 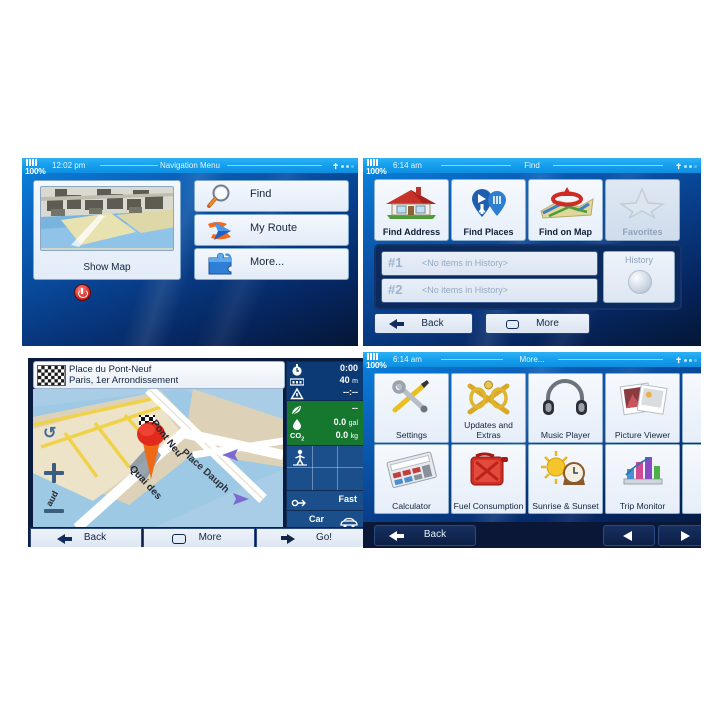 I want to click on more-tile-trip-monitor: Trip Monitor, so click(x=642, y=479).